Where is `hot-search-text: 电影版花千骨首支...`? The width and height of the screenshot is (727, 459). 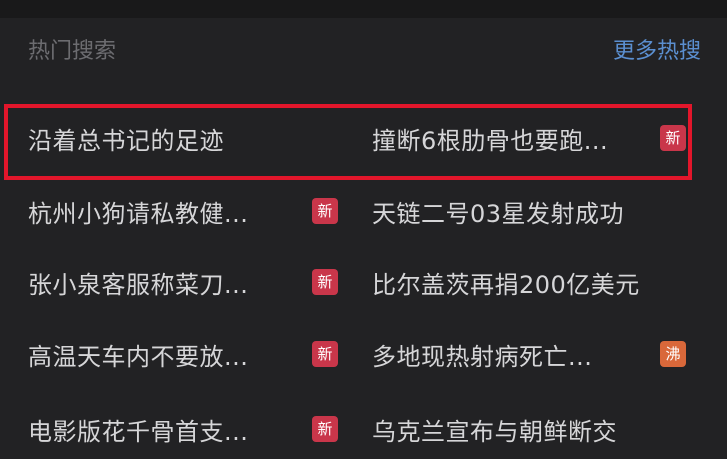
hot-search-text: 电影版花千骨首支... is located at coordinates (138, 431).